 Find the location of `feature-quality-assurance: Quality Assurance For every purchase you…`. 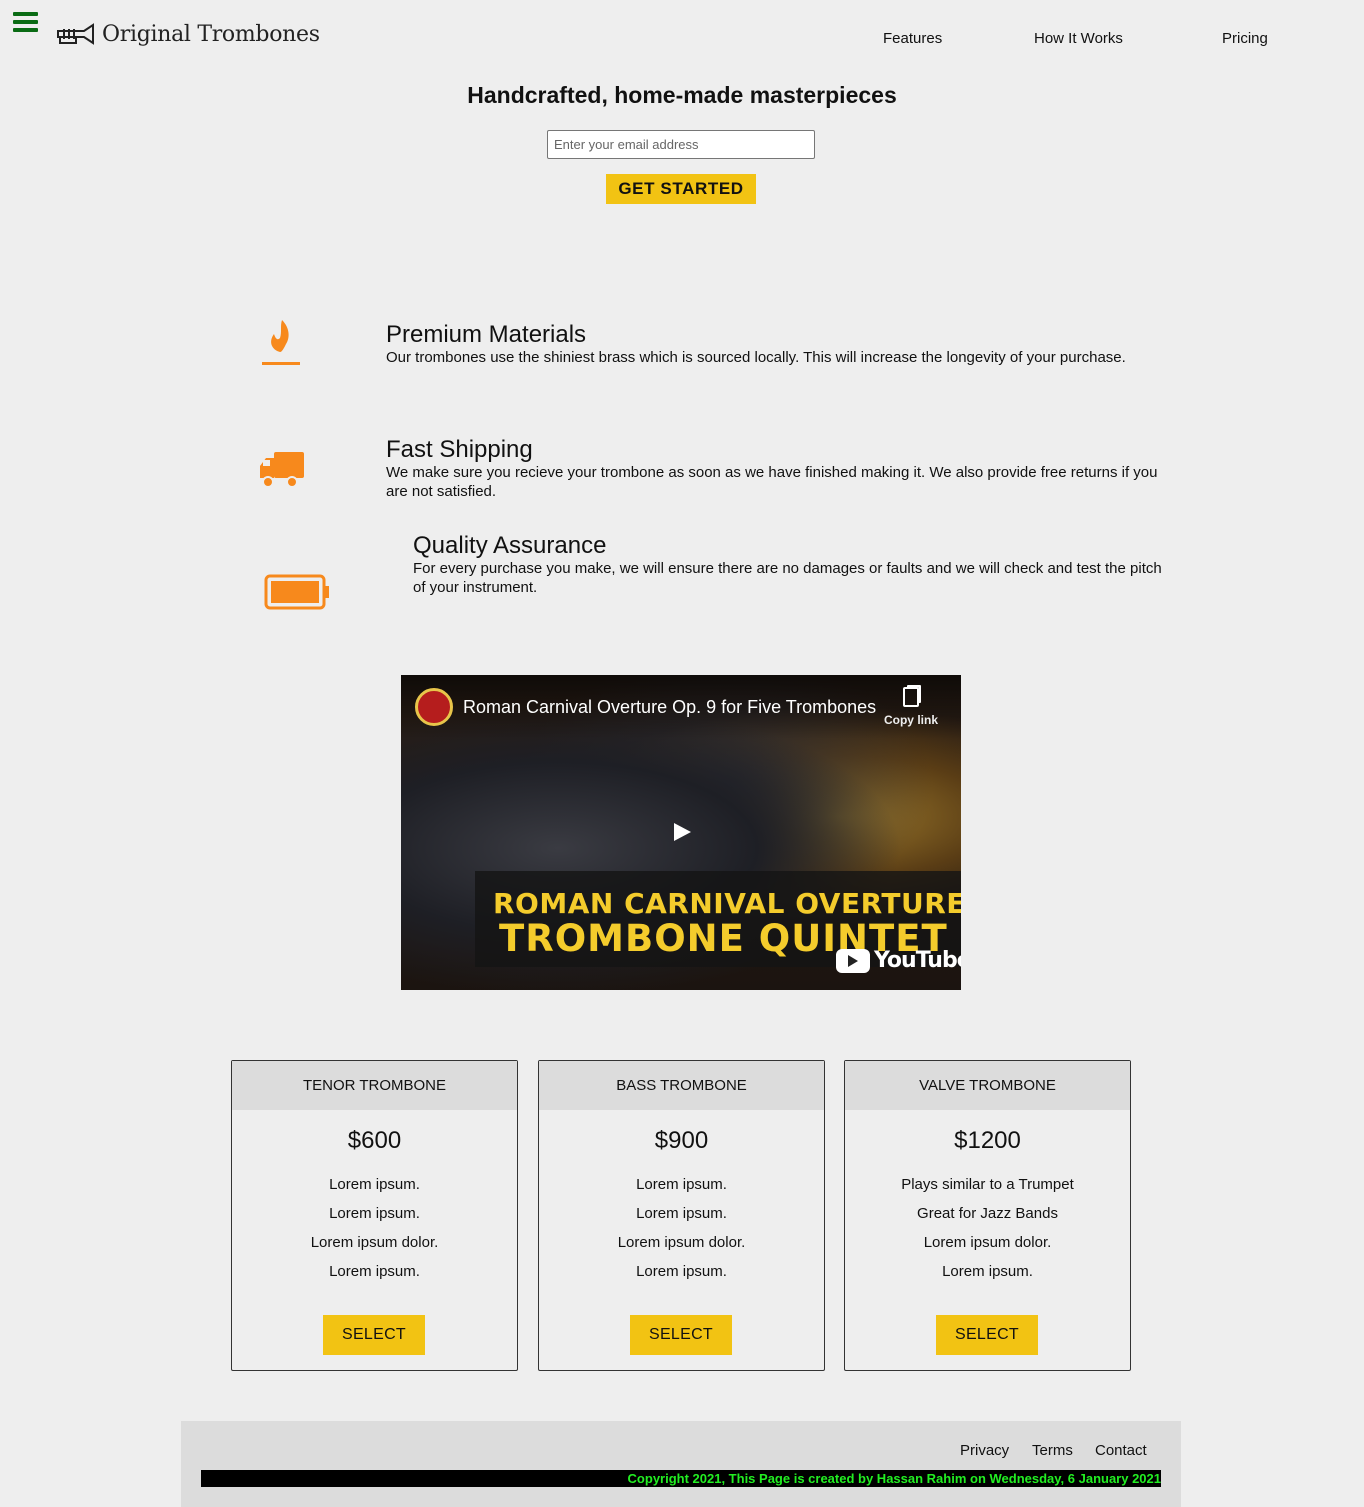

feature-quality-assurance: Quality Assurance For every purchase you… is located at coordinates (793, 564).